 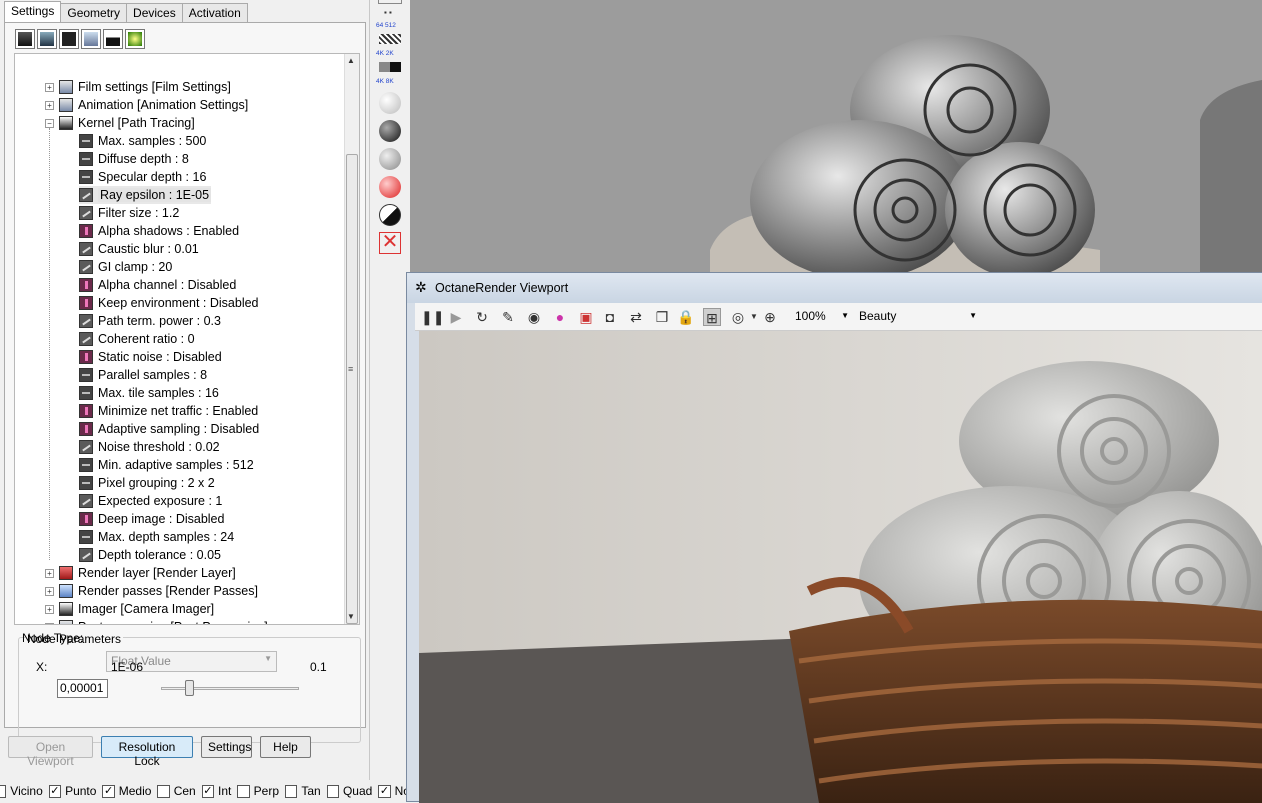 What do you see at coordinates (390, 67) in the screenshot?
I see `resolution-icon` at bounding box center [390, 67].